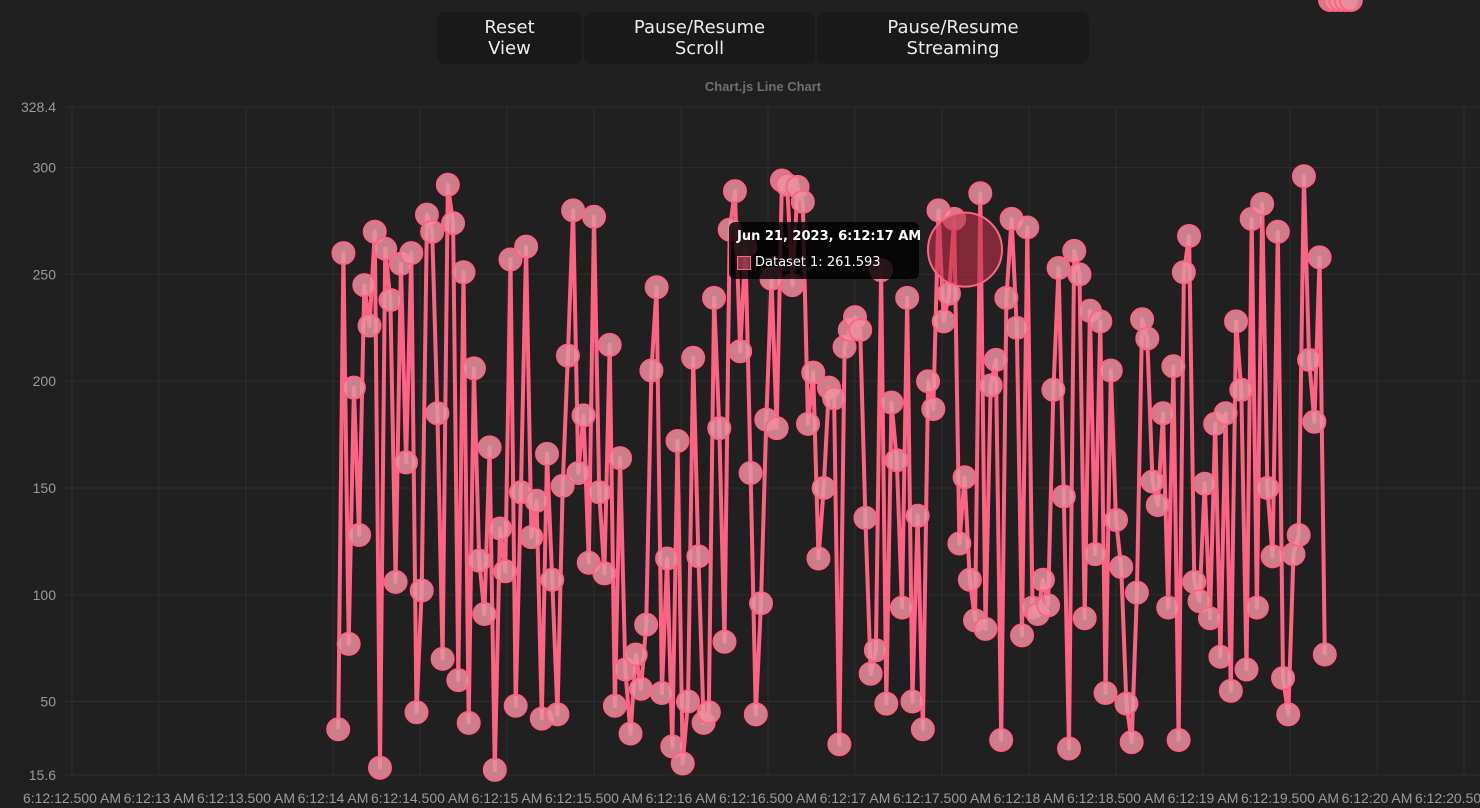 This screenshot has width=1480, height=808. Describe the element at coordinates (965, 249) in the screenshot. I see `hovered-data-point` at that location.